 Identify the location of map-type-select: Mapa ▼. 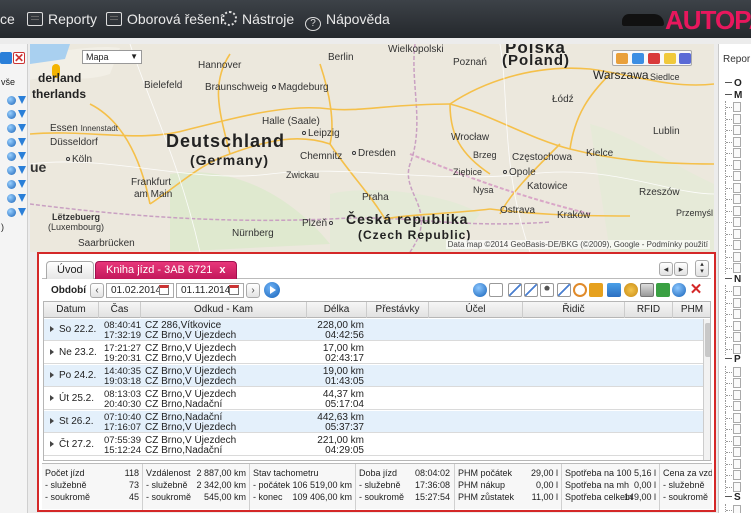
(112, 57).